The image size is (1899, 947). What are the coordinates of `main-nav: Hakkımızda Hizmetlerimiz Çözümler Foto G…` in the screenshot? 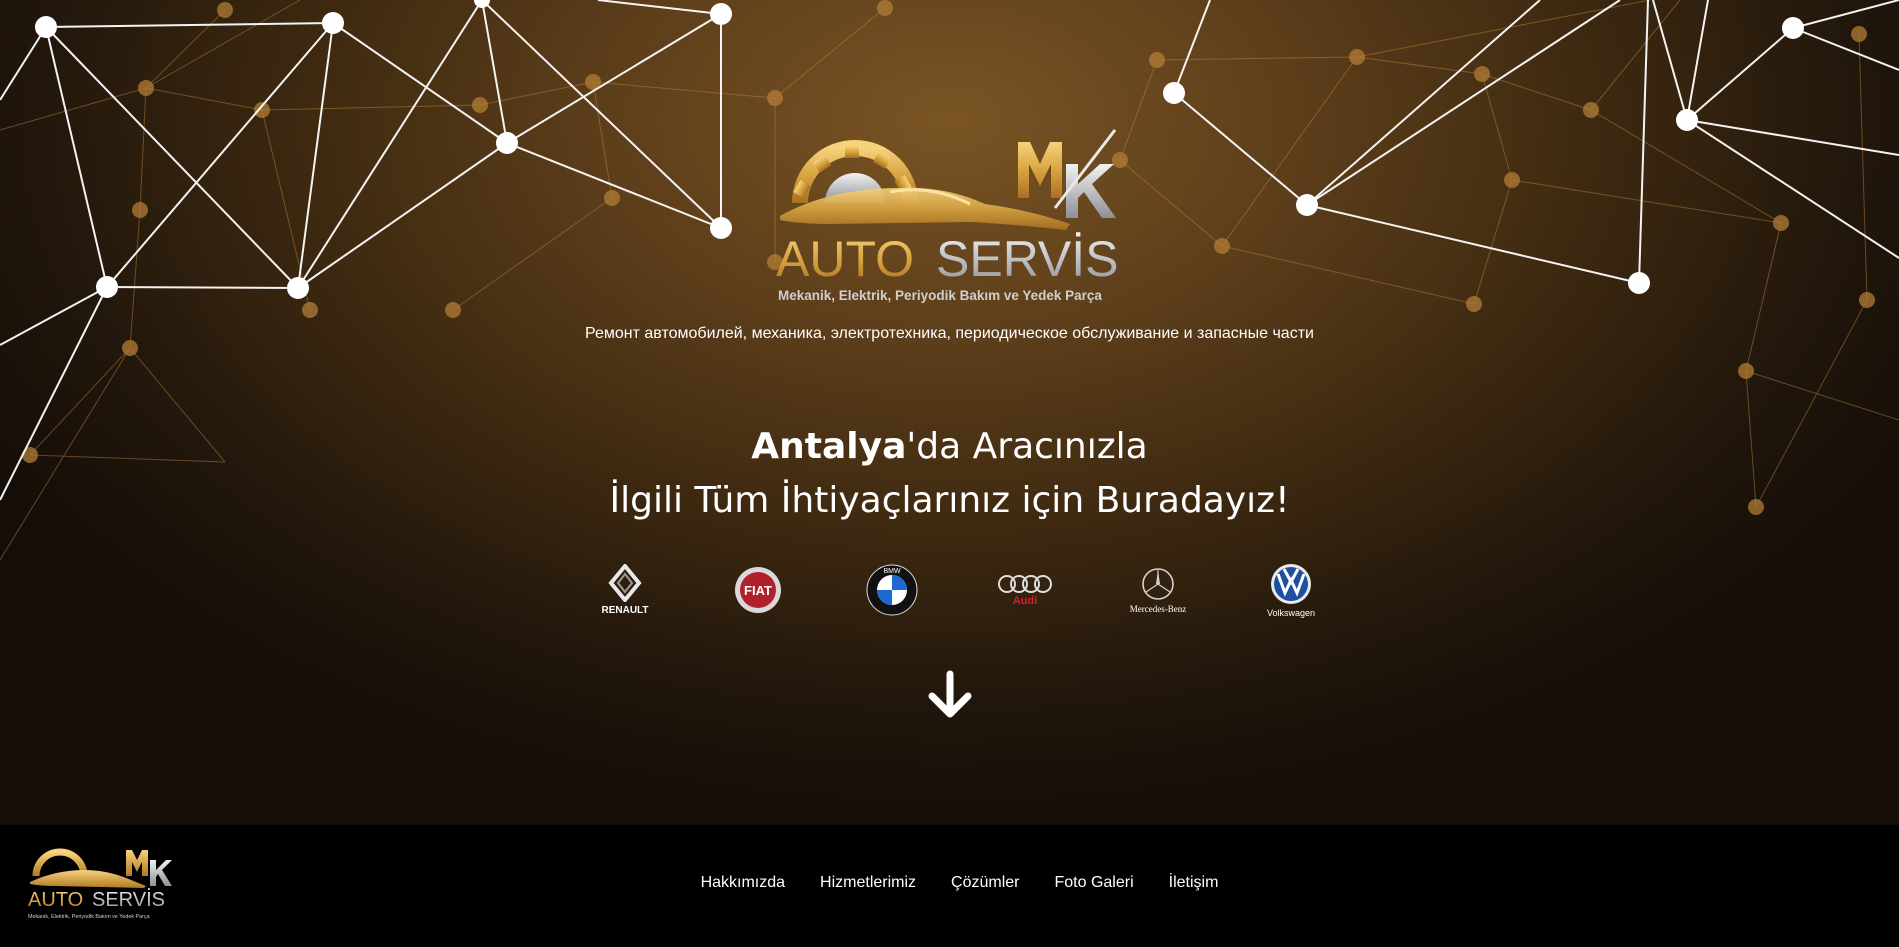 It's located at (949, 883).